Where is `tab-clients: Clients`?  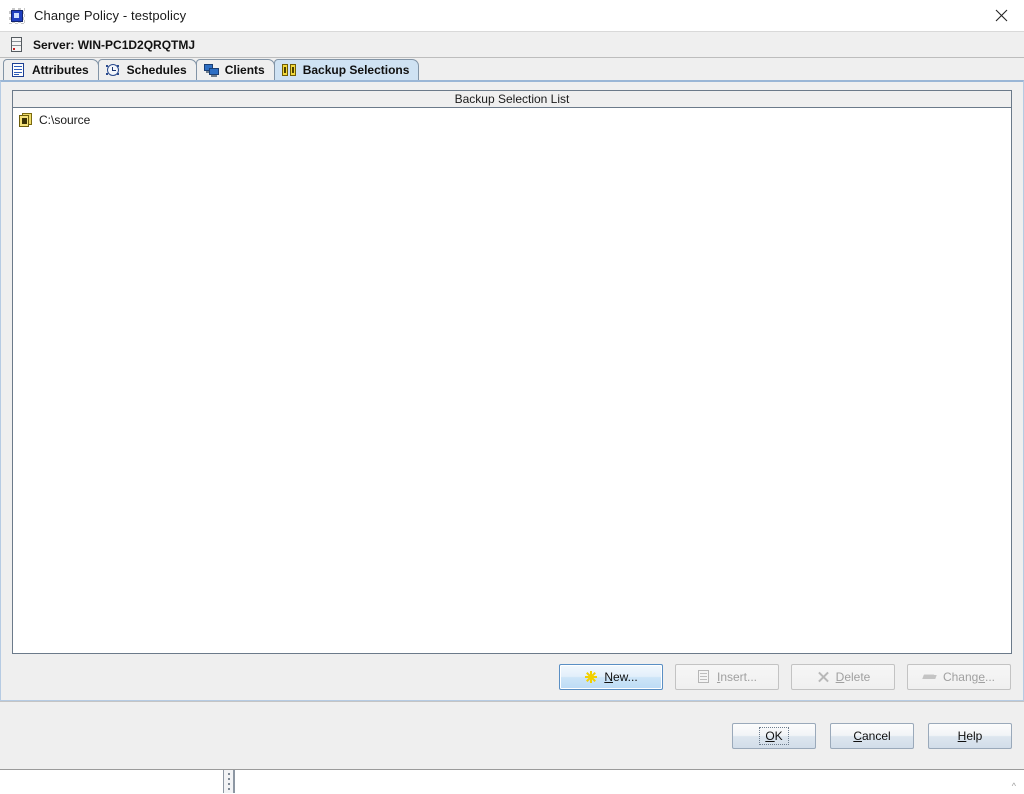 tab-clients: Clients is located at coordinates (235, 69).